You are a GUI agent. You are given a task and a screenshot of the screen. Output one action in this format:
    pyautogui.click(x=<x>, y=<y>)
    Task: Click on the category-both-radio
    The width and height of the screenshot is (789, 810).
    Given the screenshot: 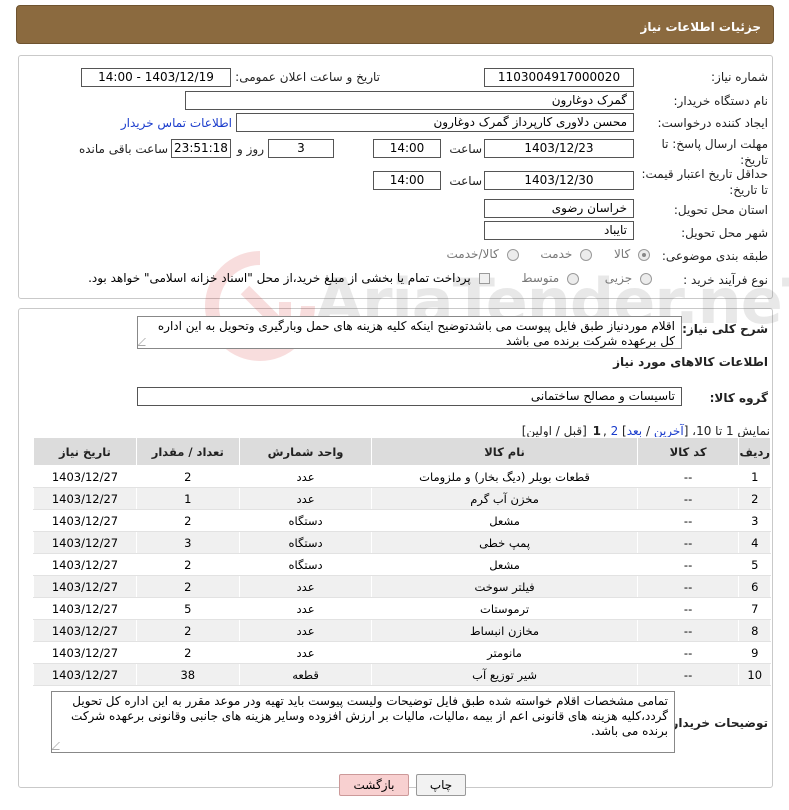 What is the action you would take?
    pyautogui.click(x=512, y=254)
    